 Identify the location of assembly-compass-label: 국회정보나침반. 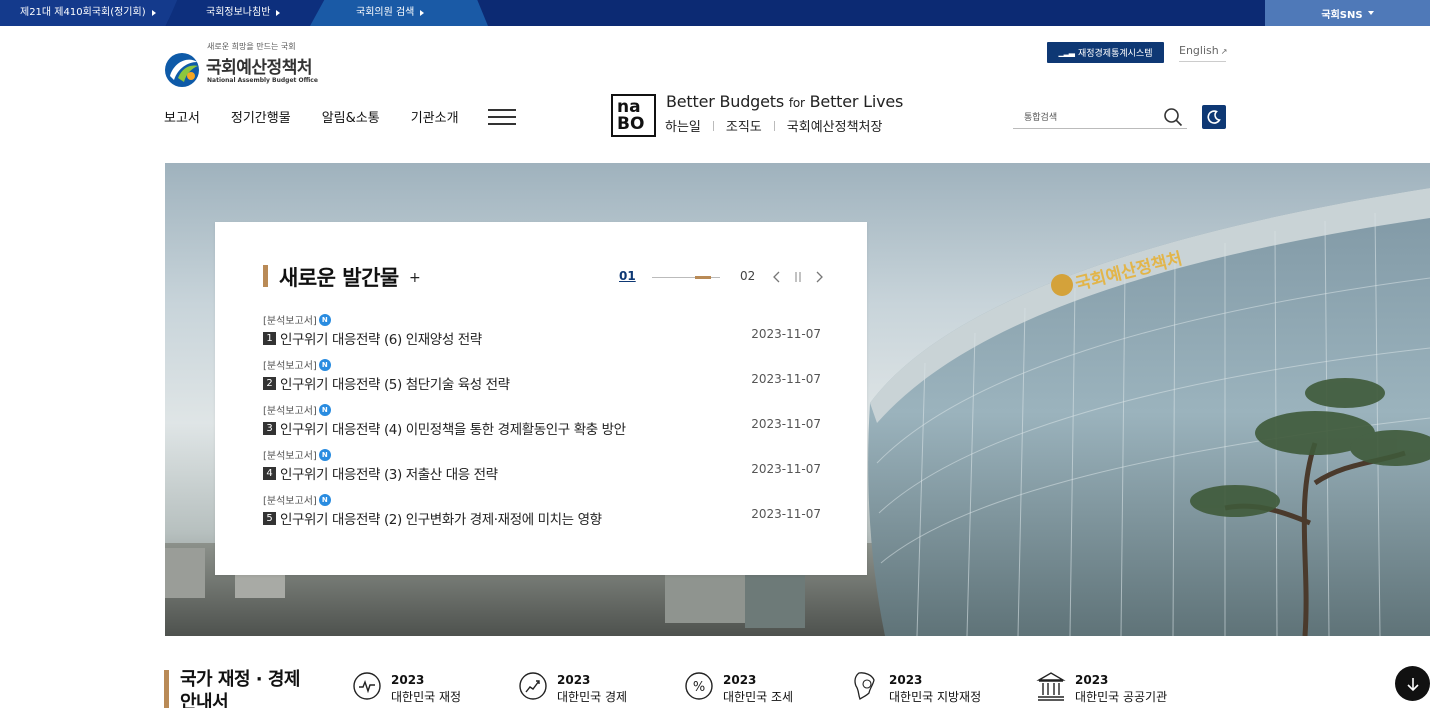
(238, 12).